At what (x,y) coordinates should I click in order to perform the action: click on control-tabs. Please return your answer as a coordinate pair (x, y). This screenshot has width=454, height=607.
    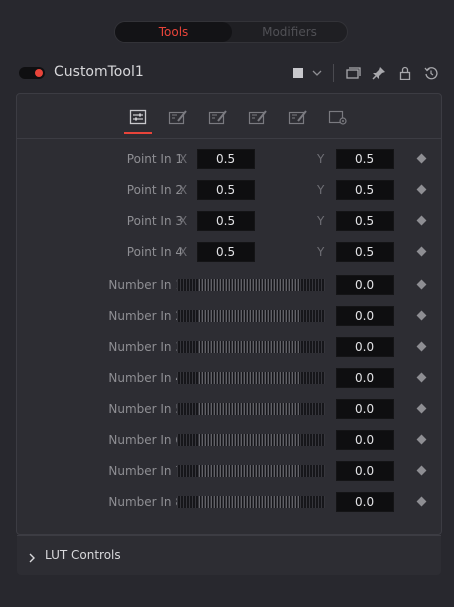
    Looking at the image, I should click on (241, 119).